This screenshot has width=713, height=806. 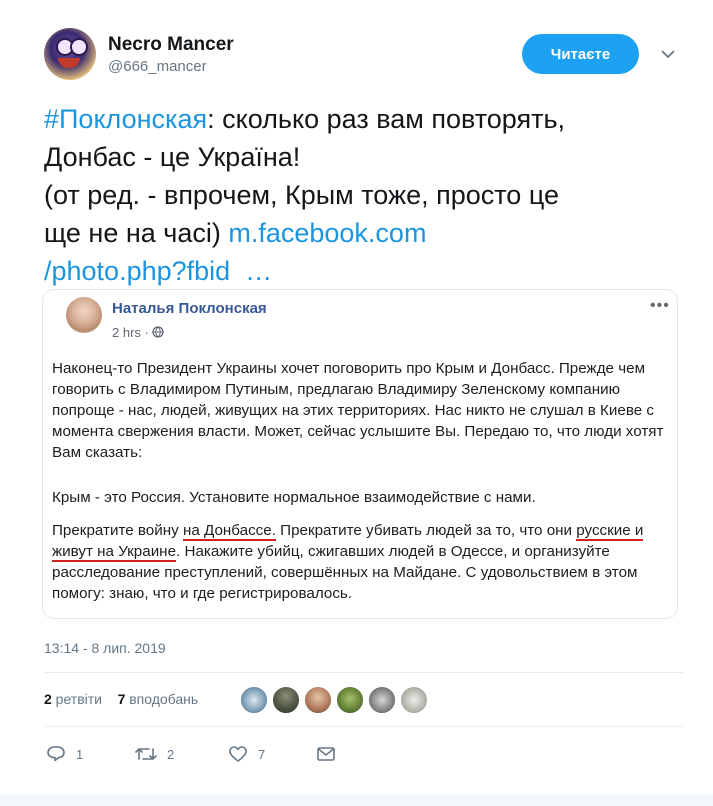 What do you see at coordinates (138, 332) in the screenshot?
I see `facebook-post-time: 2 hrs ·` at bounding box center [138, 332].